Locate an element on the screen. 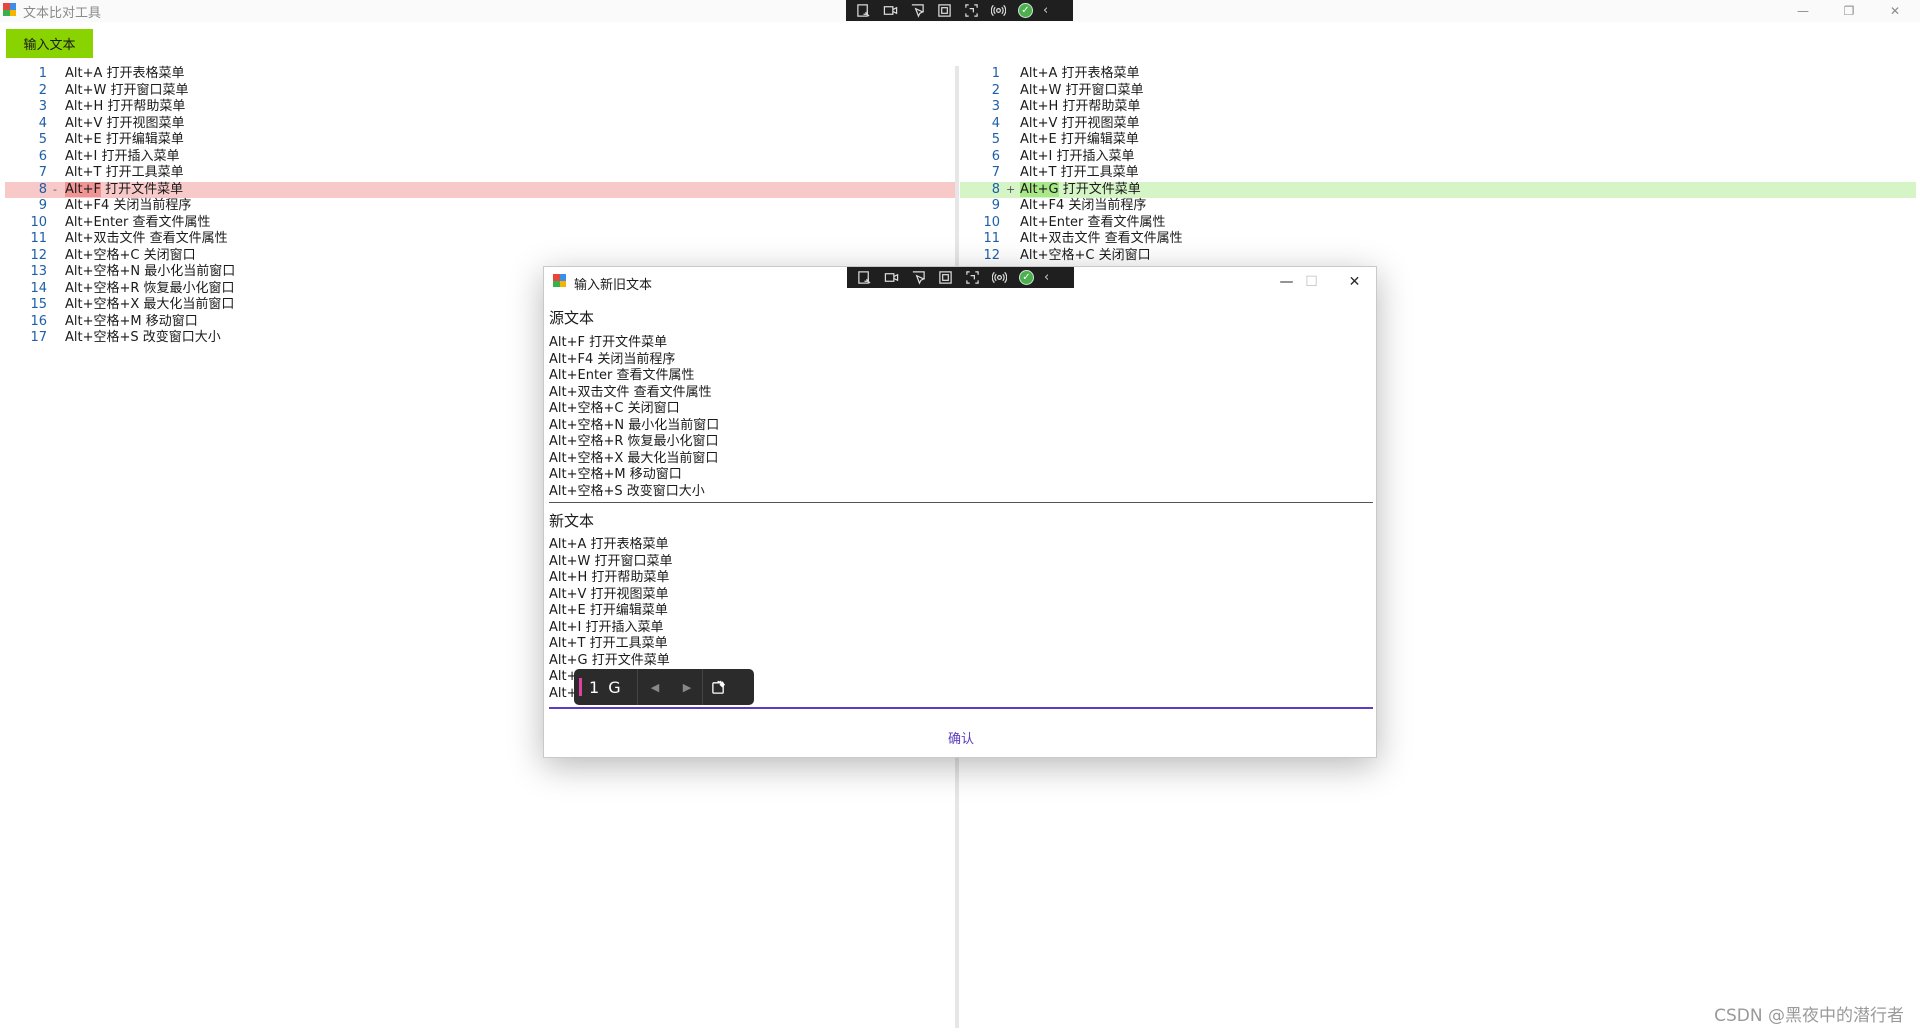 Image resolution: width=1920 pixels, height=1032 pixels. line-number: 6 is located at coordinates (42, 156).